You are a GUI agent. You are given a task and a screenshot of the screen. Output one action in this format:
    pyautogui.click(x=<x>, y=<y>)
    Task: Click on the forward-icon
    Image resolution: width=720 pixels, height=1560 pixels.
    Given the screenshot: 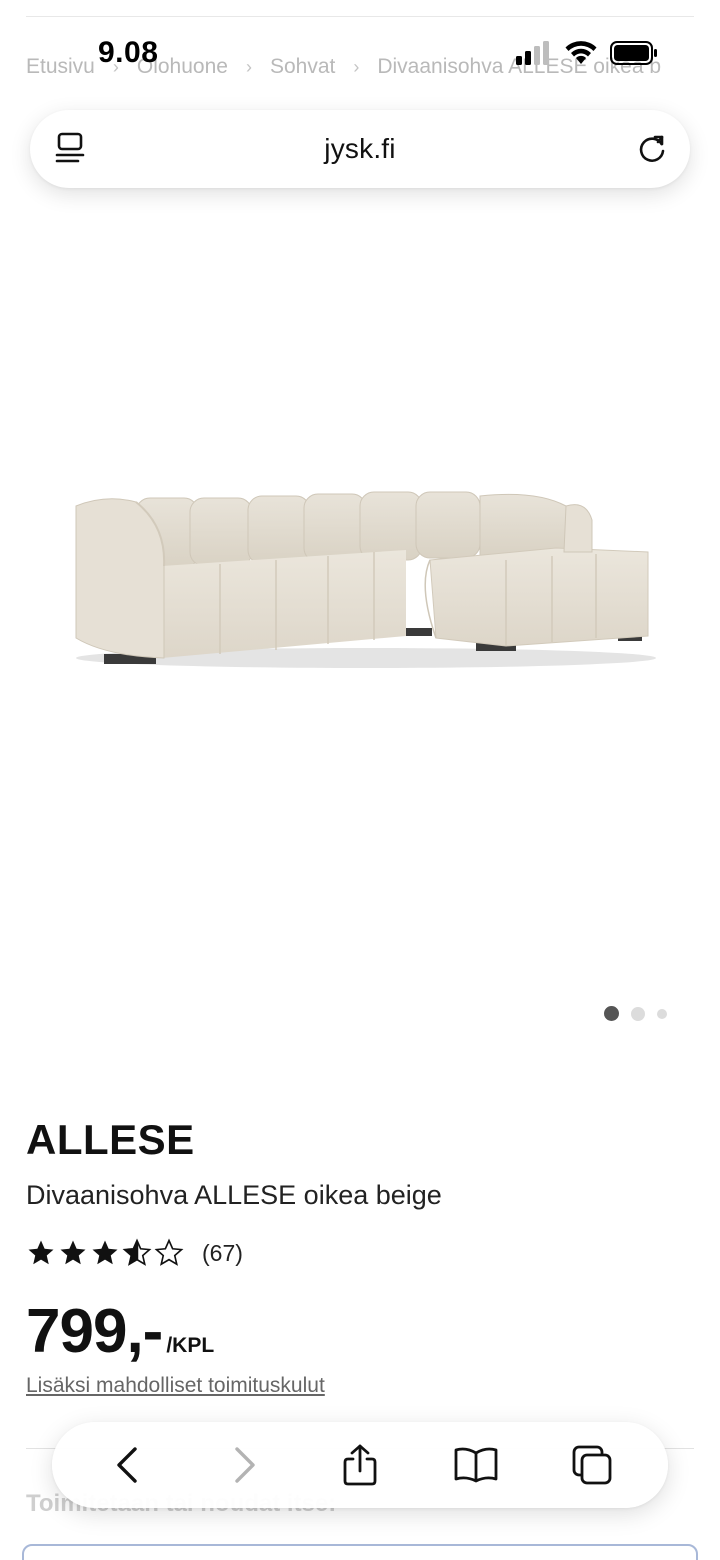 What is the action you would take?
    pyautogui.click(x=245, y=1465)
    